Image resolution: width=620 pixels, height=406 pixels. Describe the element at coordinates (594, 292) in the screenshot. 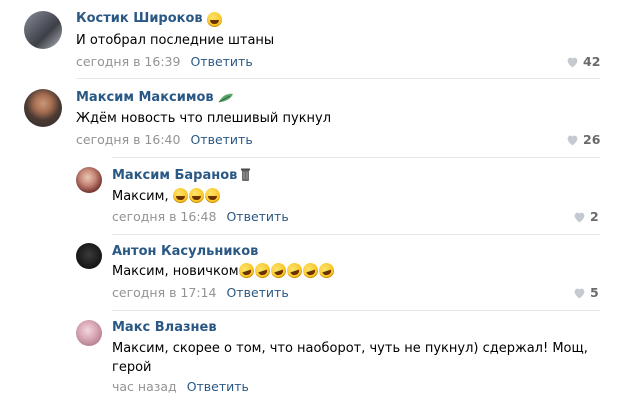

I see `like-count: 5` at that location.